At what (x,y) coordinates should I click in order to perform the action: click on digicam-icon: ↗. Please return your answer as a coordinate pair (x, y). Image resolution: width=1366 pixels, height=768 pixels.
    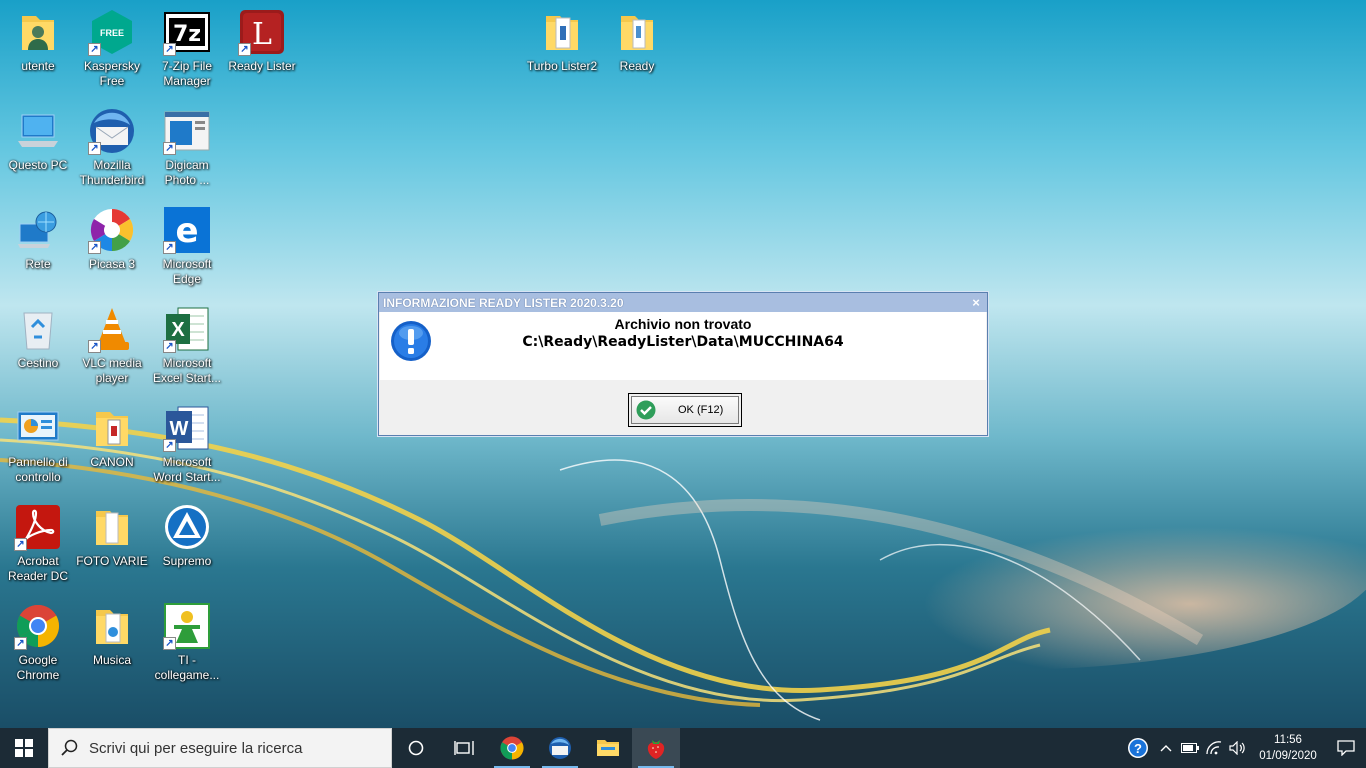
    Looking at the image, I should click on (187, 131).